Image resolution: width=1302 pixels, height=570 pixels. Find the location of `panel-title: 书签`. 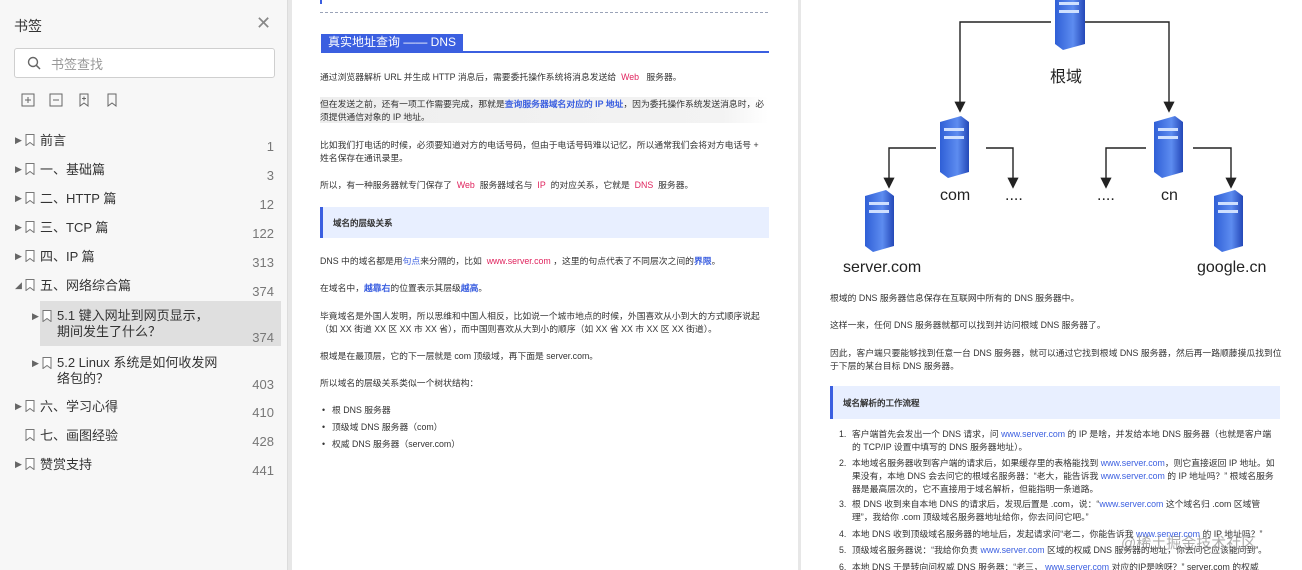

panel-title: 书签 is located at coordinates (28, 26).